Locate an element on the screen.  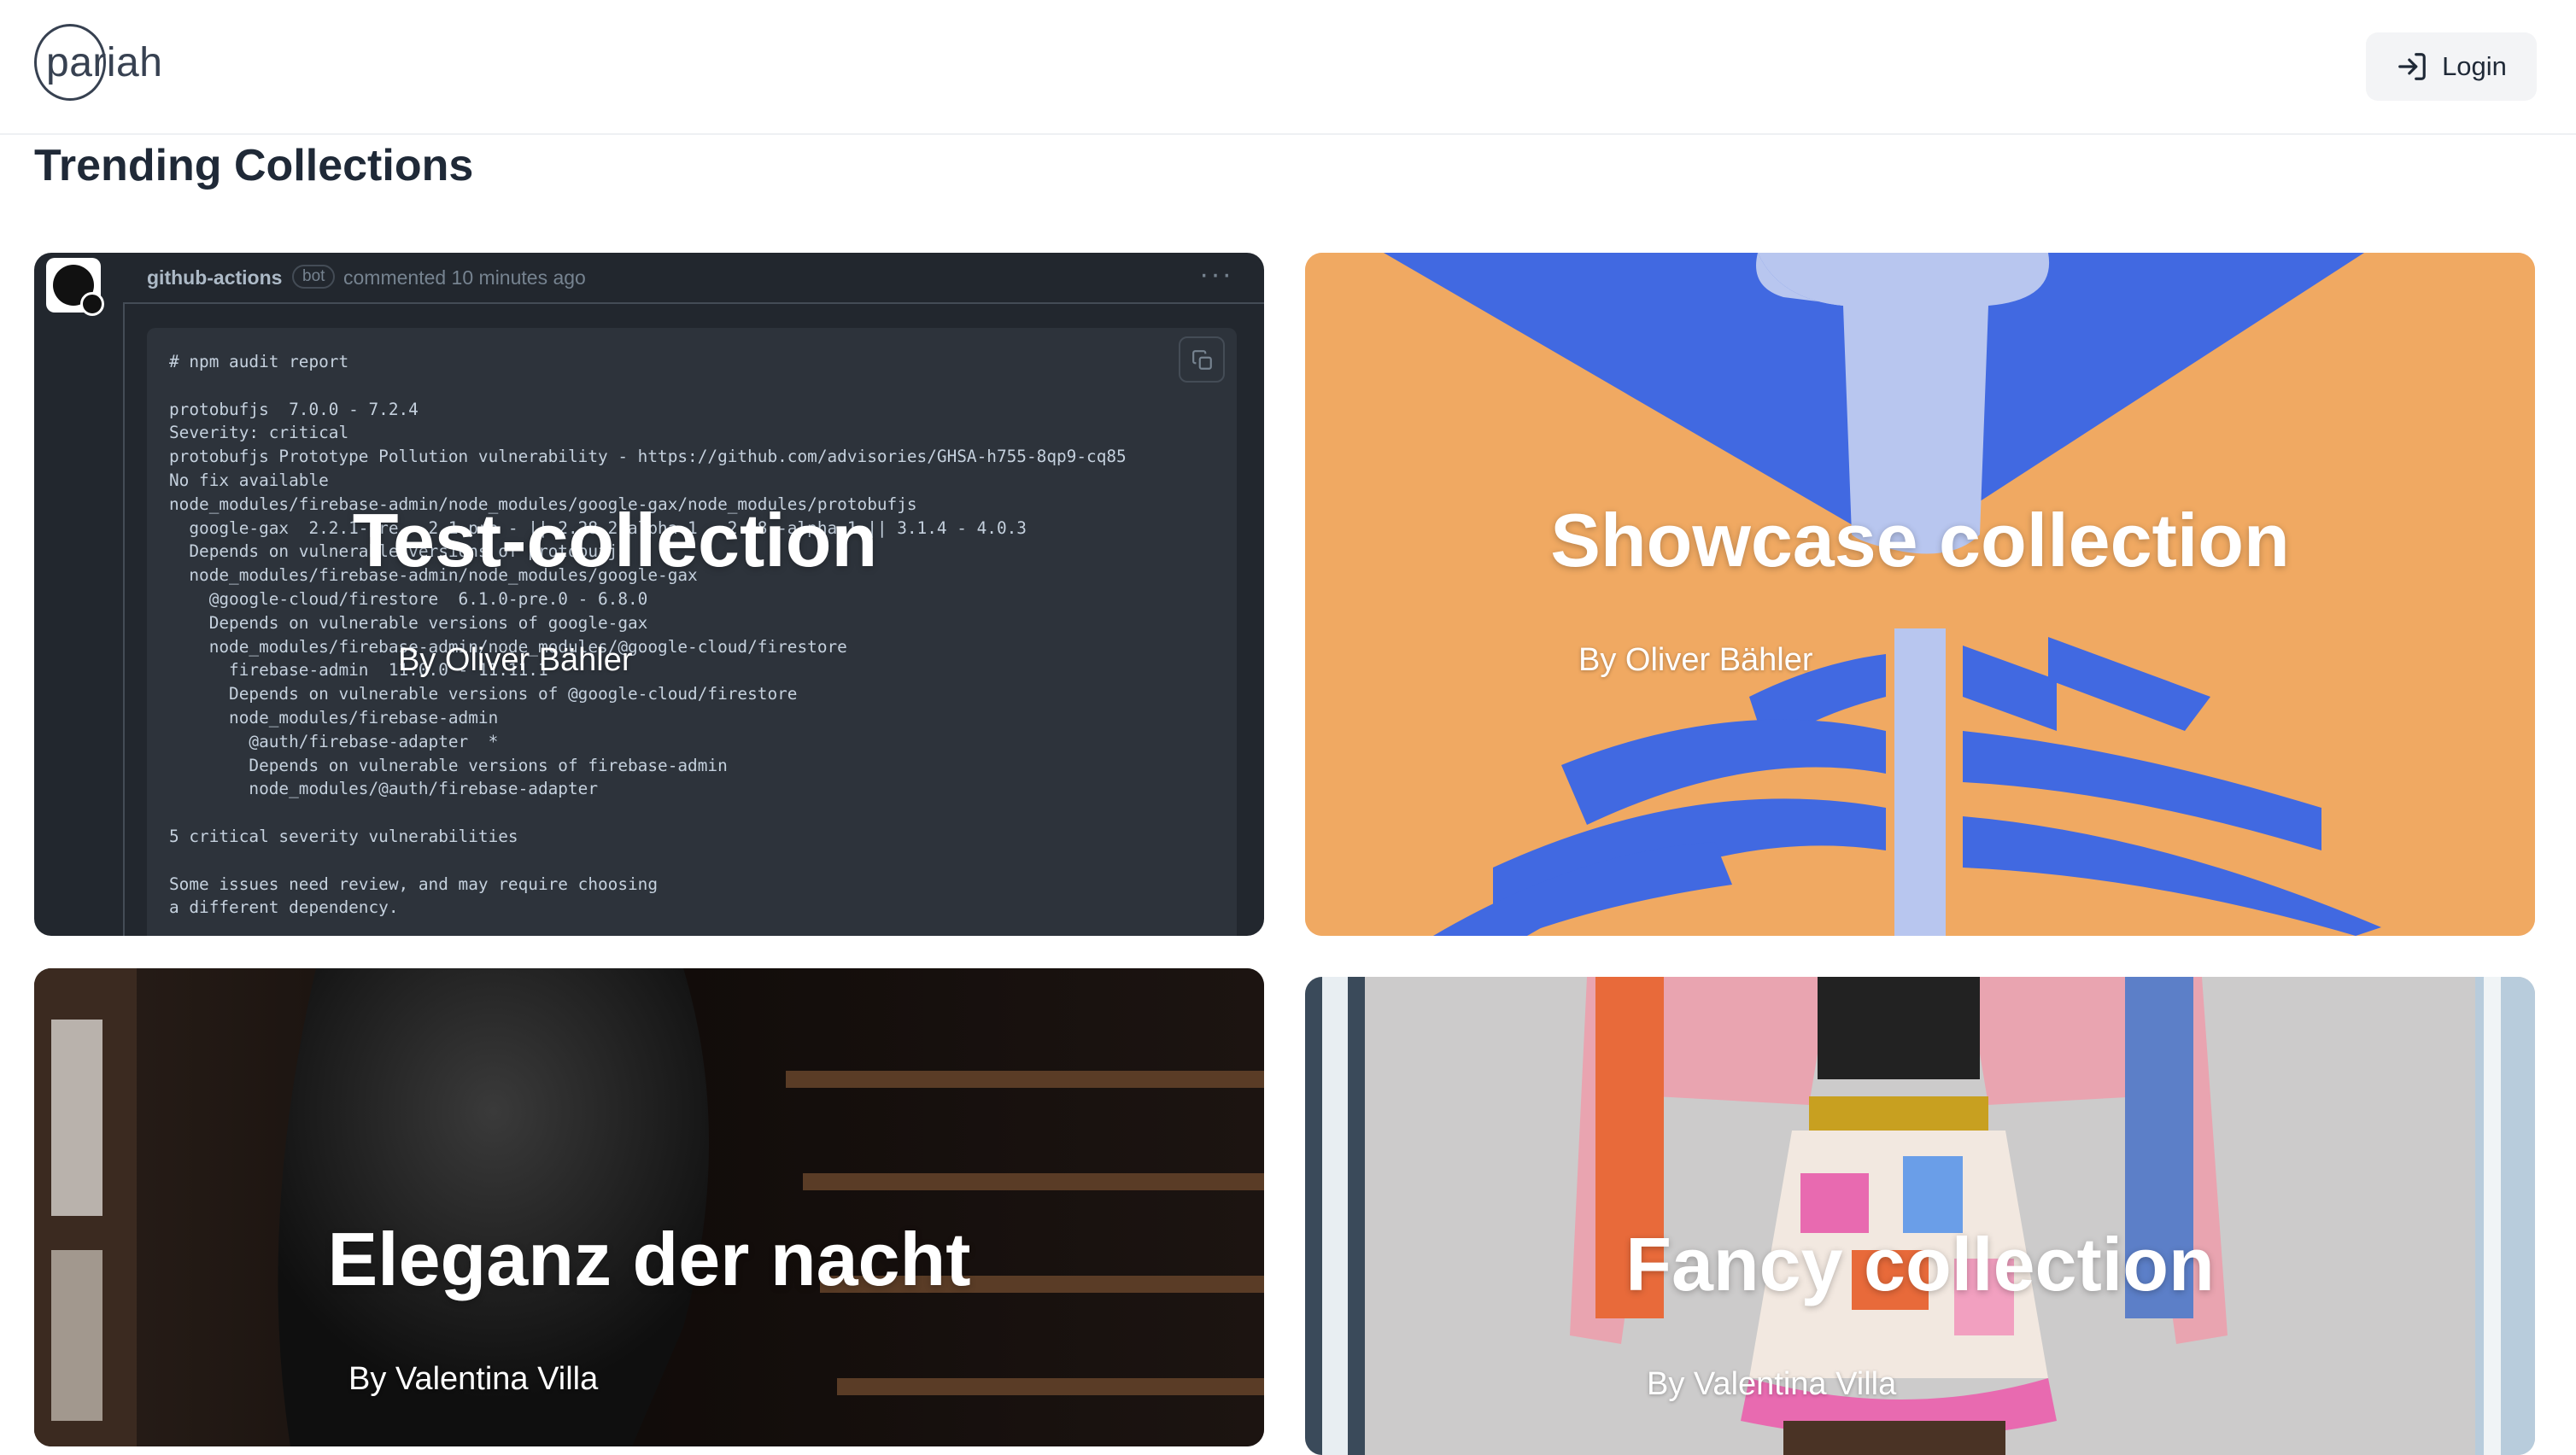
comment-user: github-actions is located at coordinates (215, 277).